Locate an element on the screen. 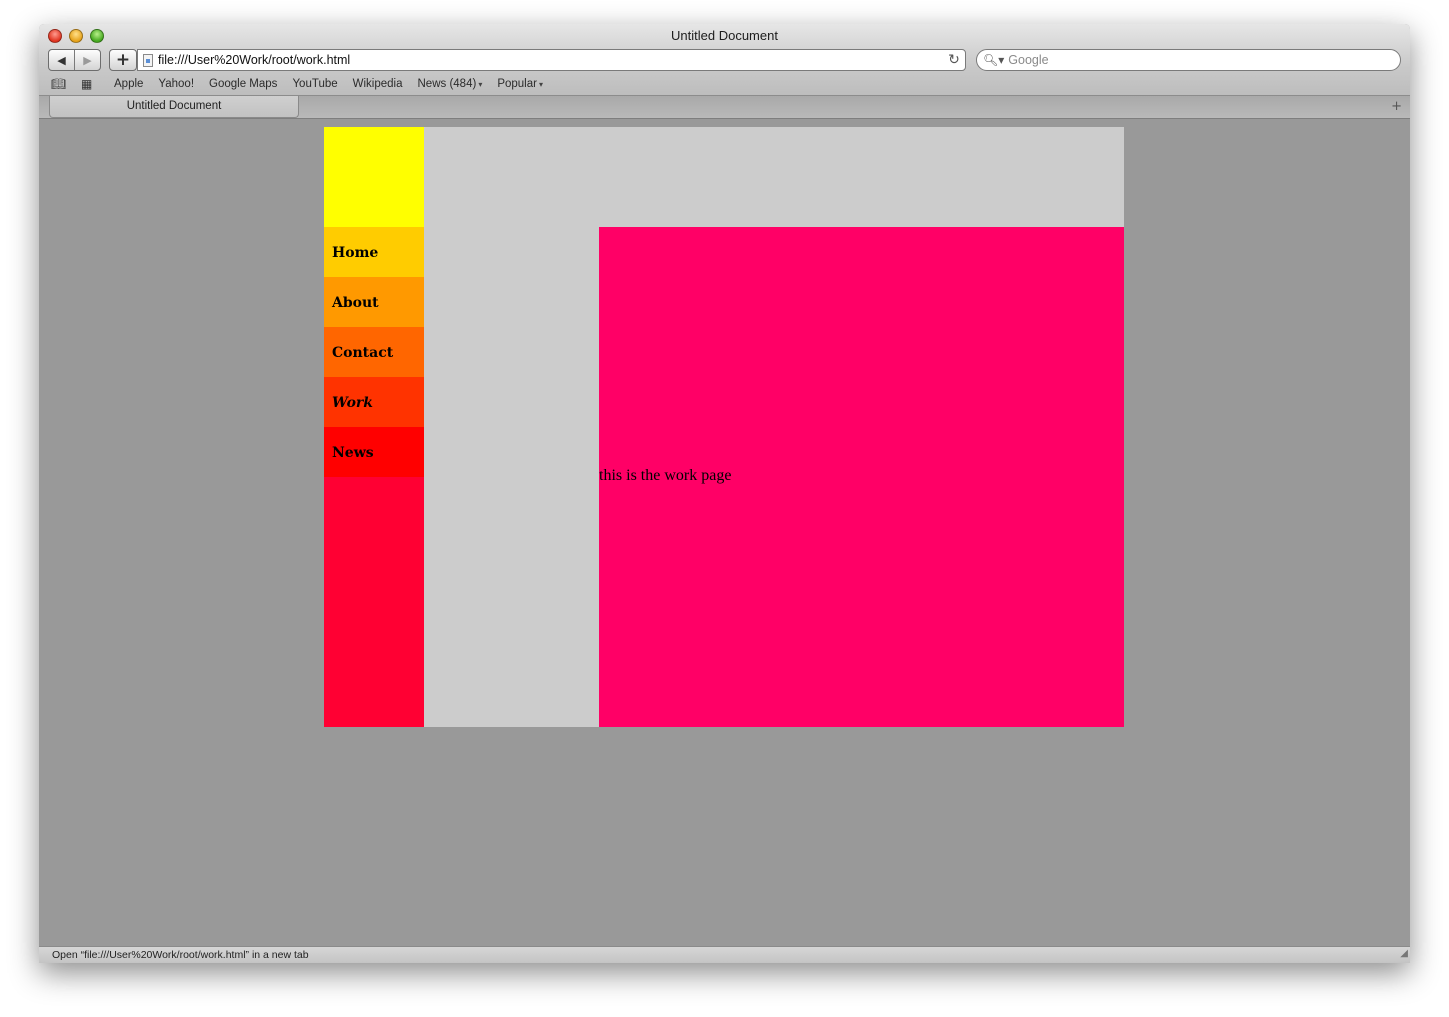 The width and height of the screenshot is (1449, 1017). address-bar: file:///User%20Work/root/work.html ↻ is located at coordinates (551, 60).